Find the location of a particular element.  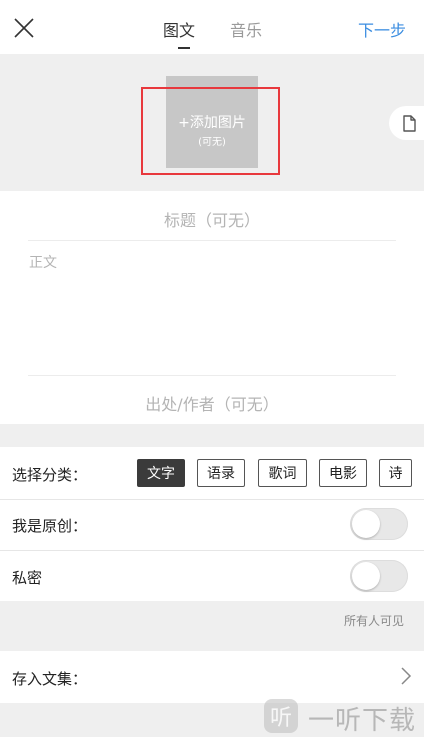

category-label: 选择分类： is located at coordinates (50, 475).